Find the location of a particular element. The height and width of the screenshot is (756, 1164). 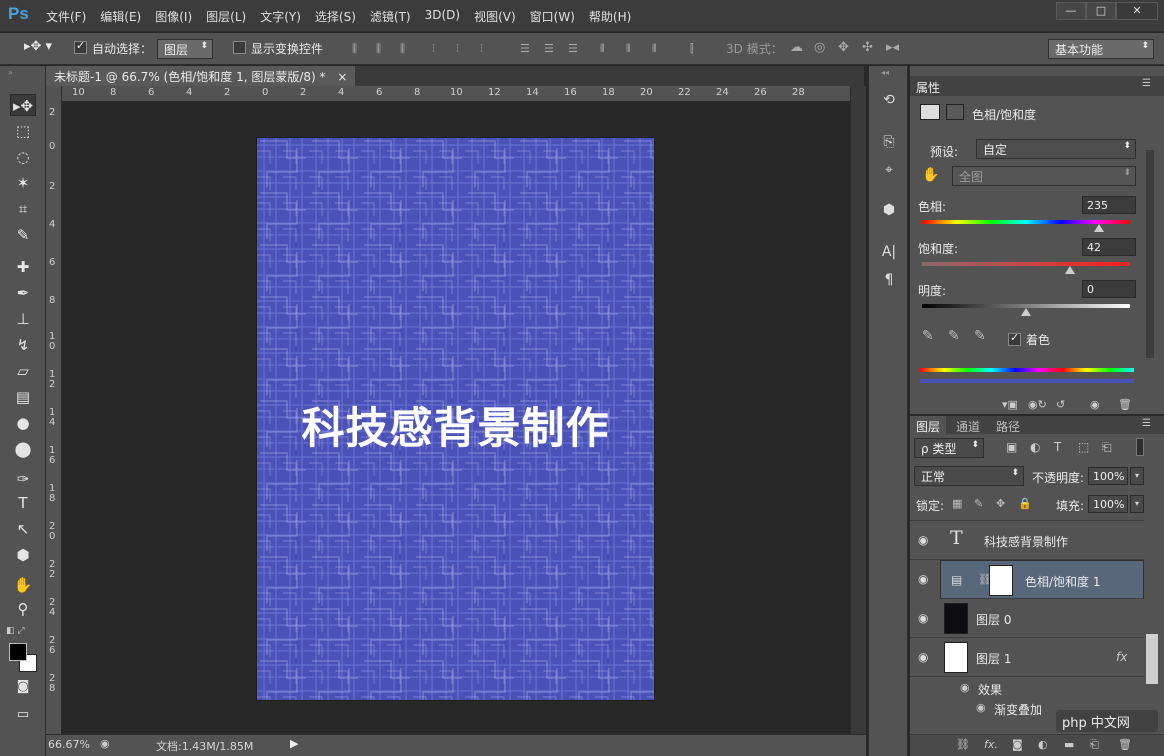

layer-row-text: ◉ T 科技感背景制作 is located at coordinates (1027, 540).